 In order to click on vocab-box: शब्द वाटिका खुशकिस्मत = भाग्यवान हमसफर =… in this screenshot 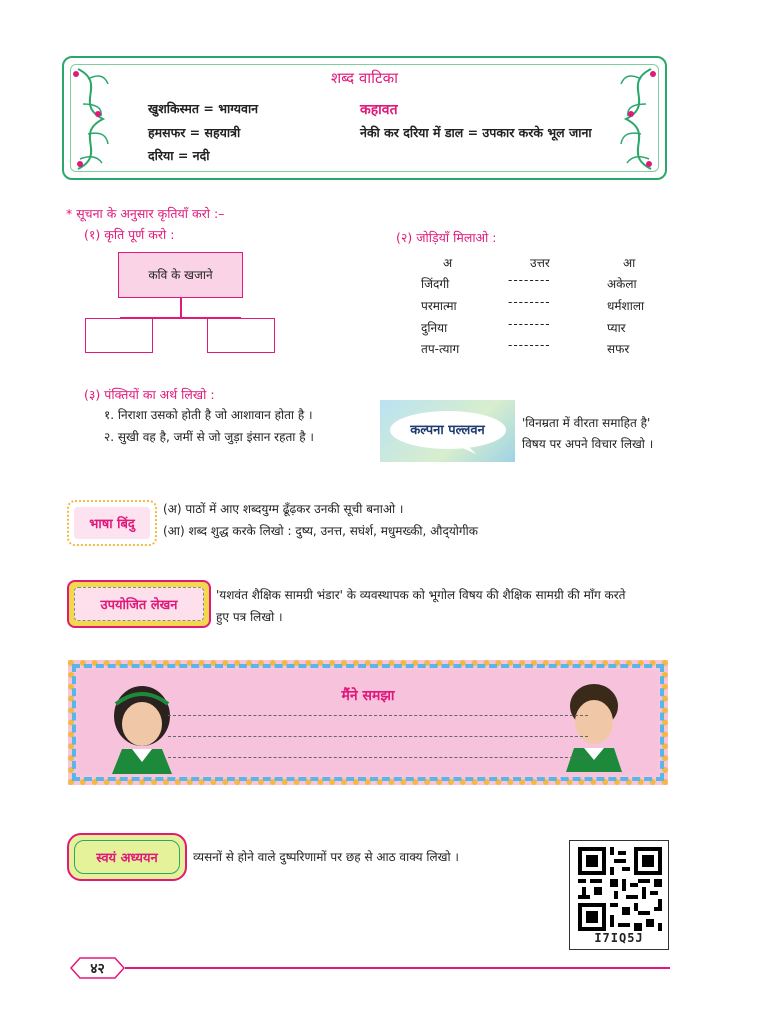, I will do `click(364, 118)`.